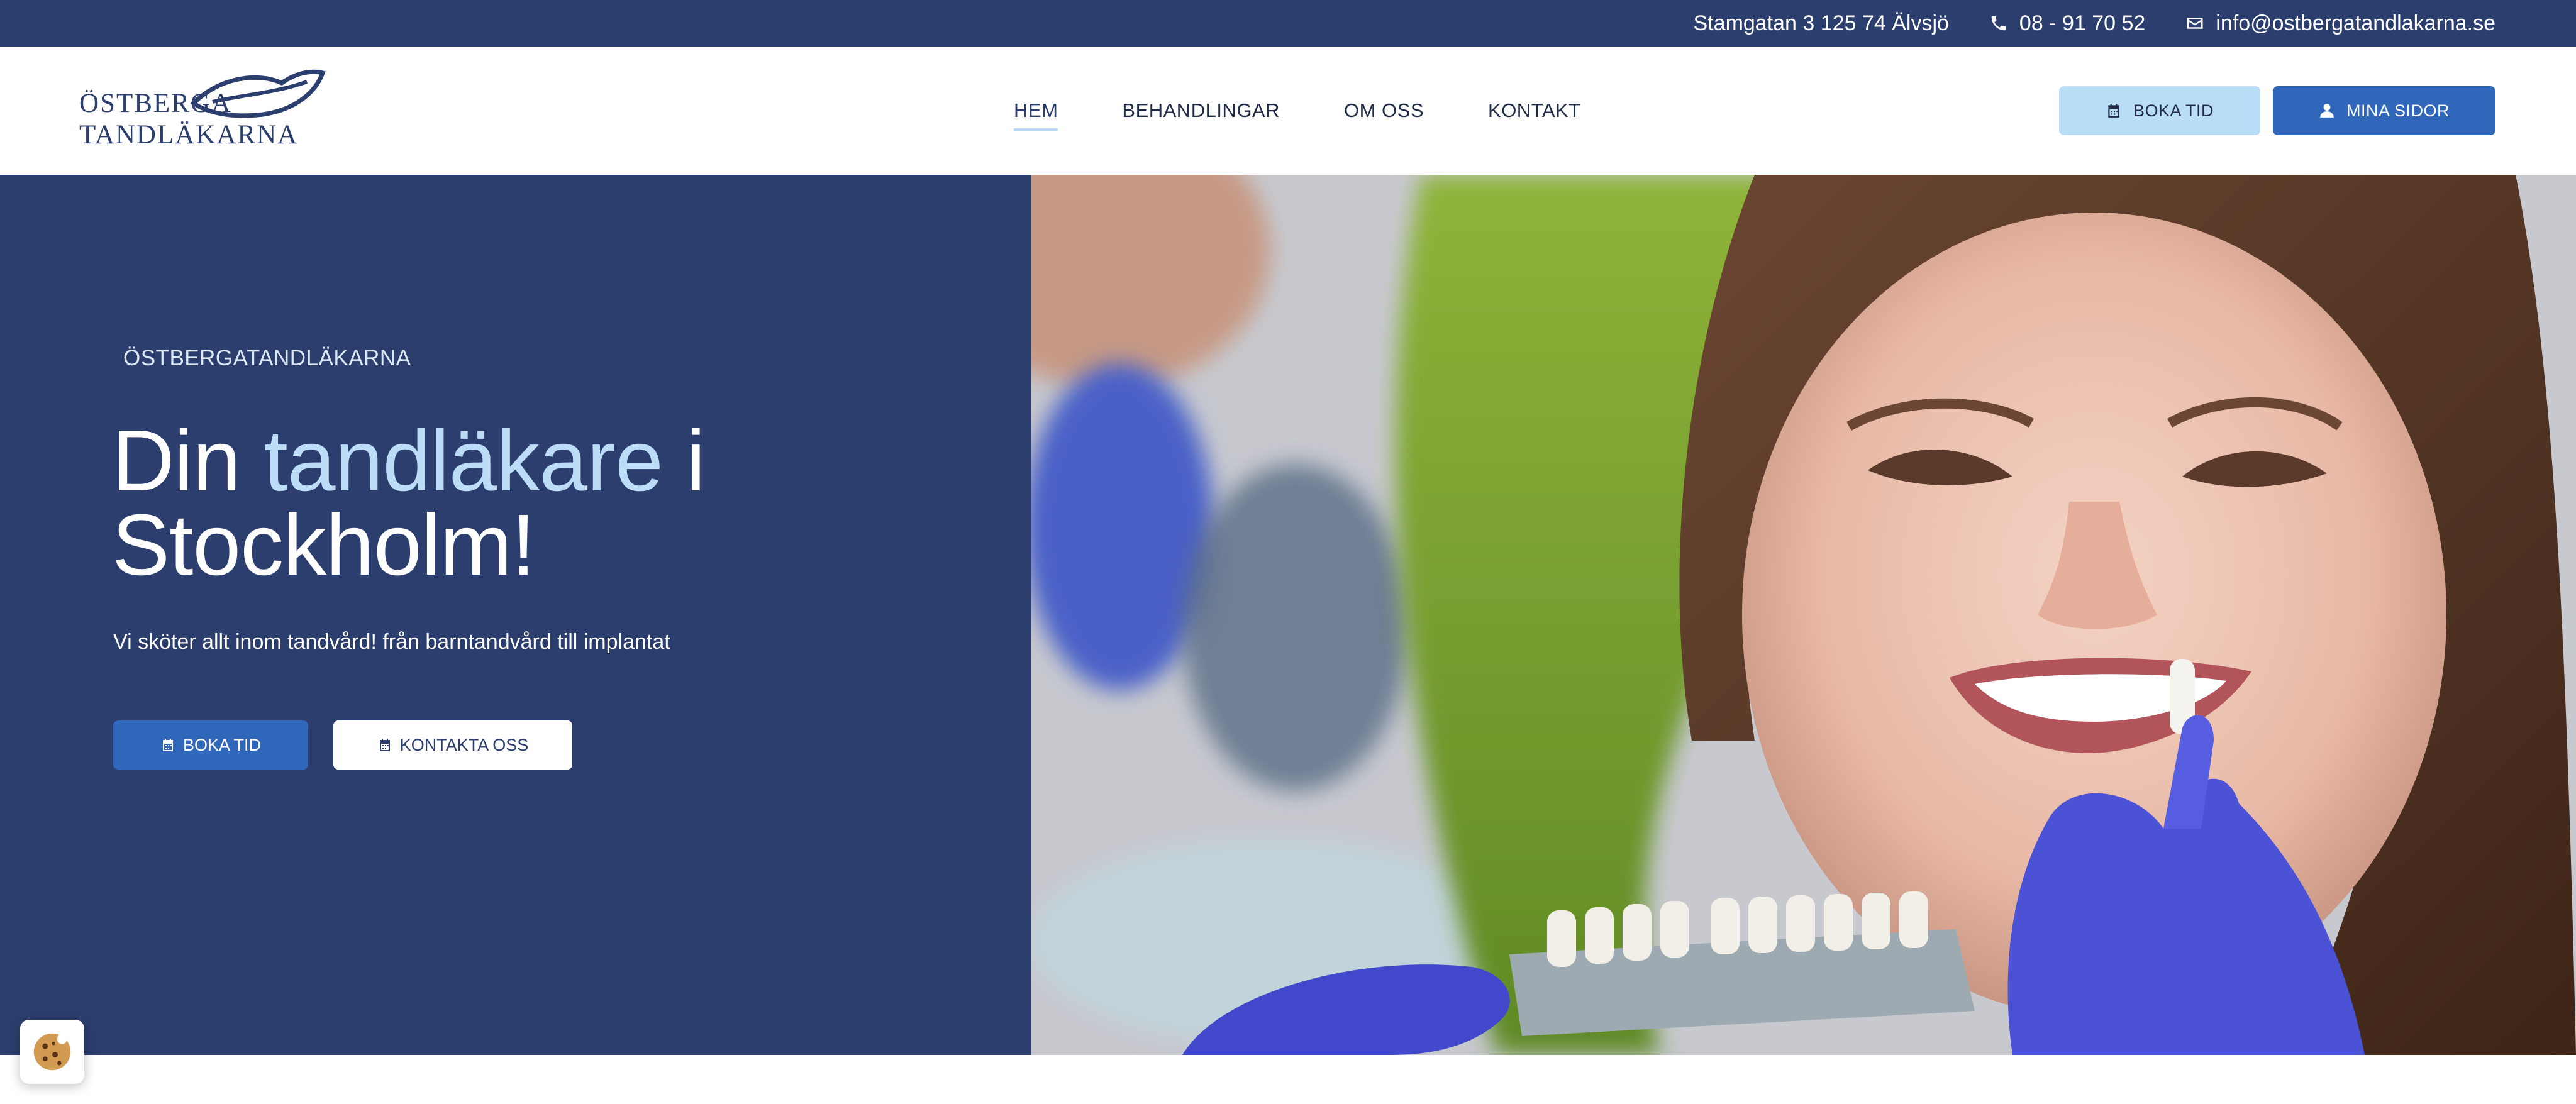  I want to click on nav-item-hem: HEM, so click(1036, 112).